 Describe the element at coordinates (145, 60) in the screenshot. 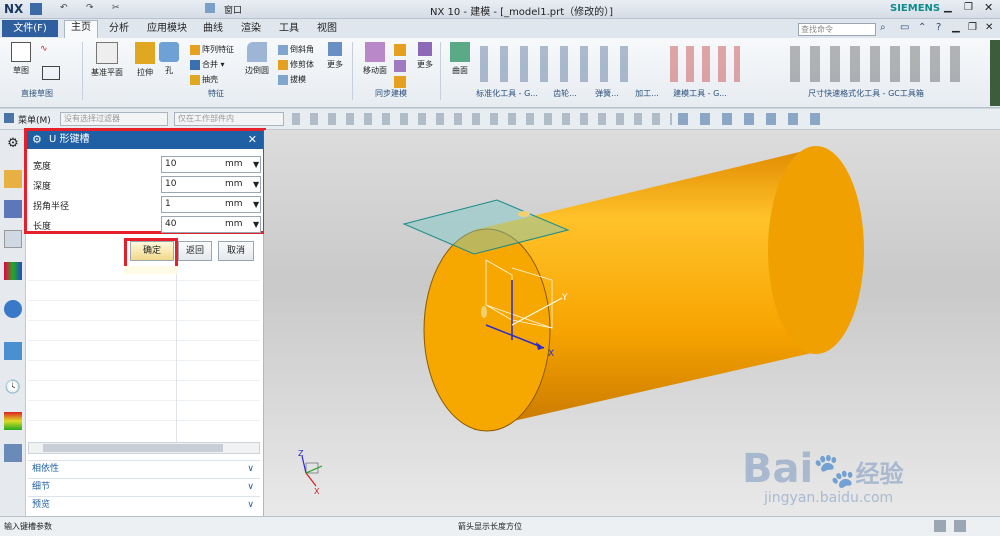

I see `extrude-button: 拉伸` at that location.